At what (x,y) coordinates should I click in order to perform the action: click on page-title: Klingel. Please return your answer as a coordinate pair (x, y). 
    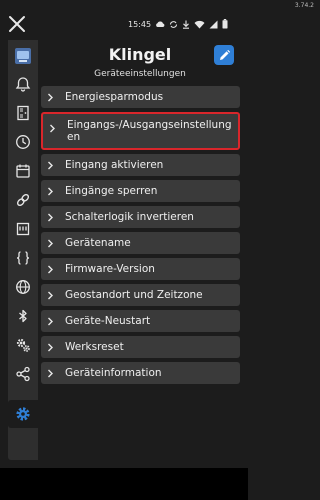
    Looking at the image, I should click on (140, 54).